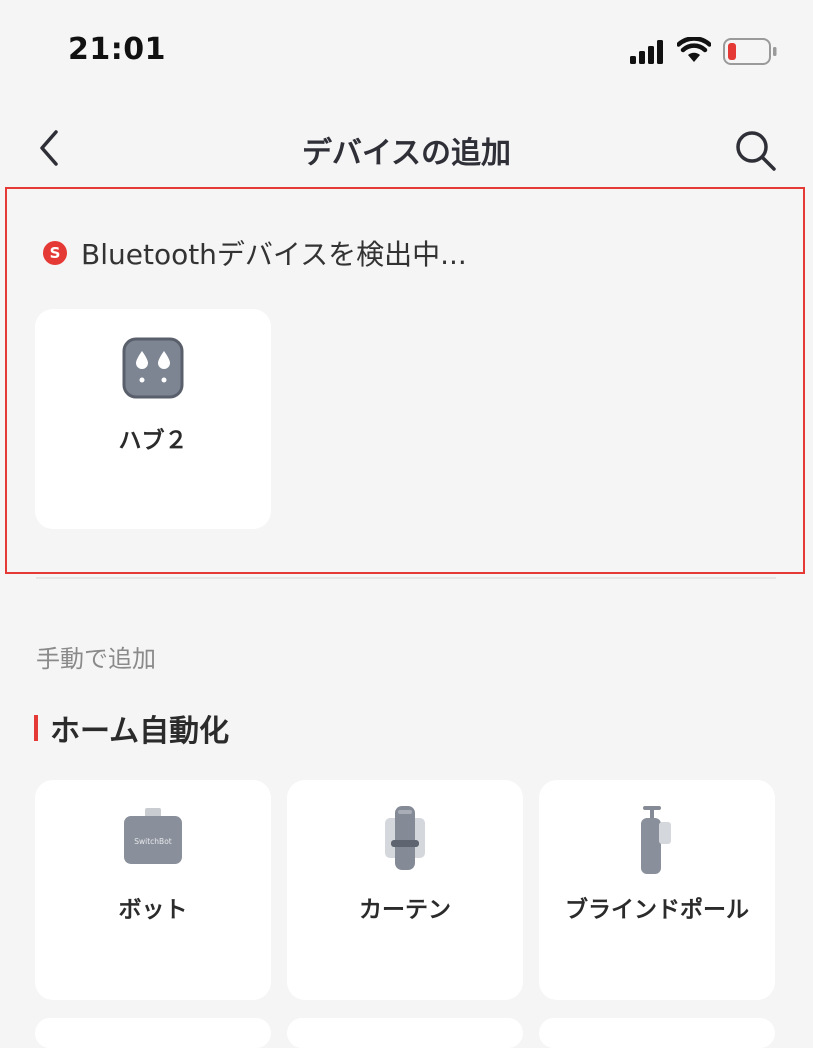 This screenshot has height=1048, width=813. I want to click on hub2-icon, so click(153, 368).